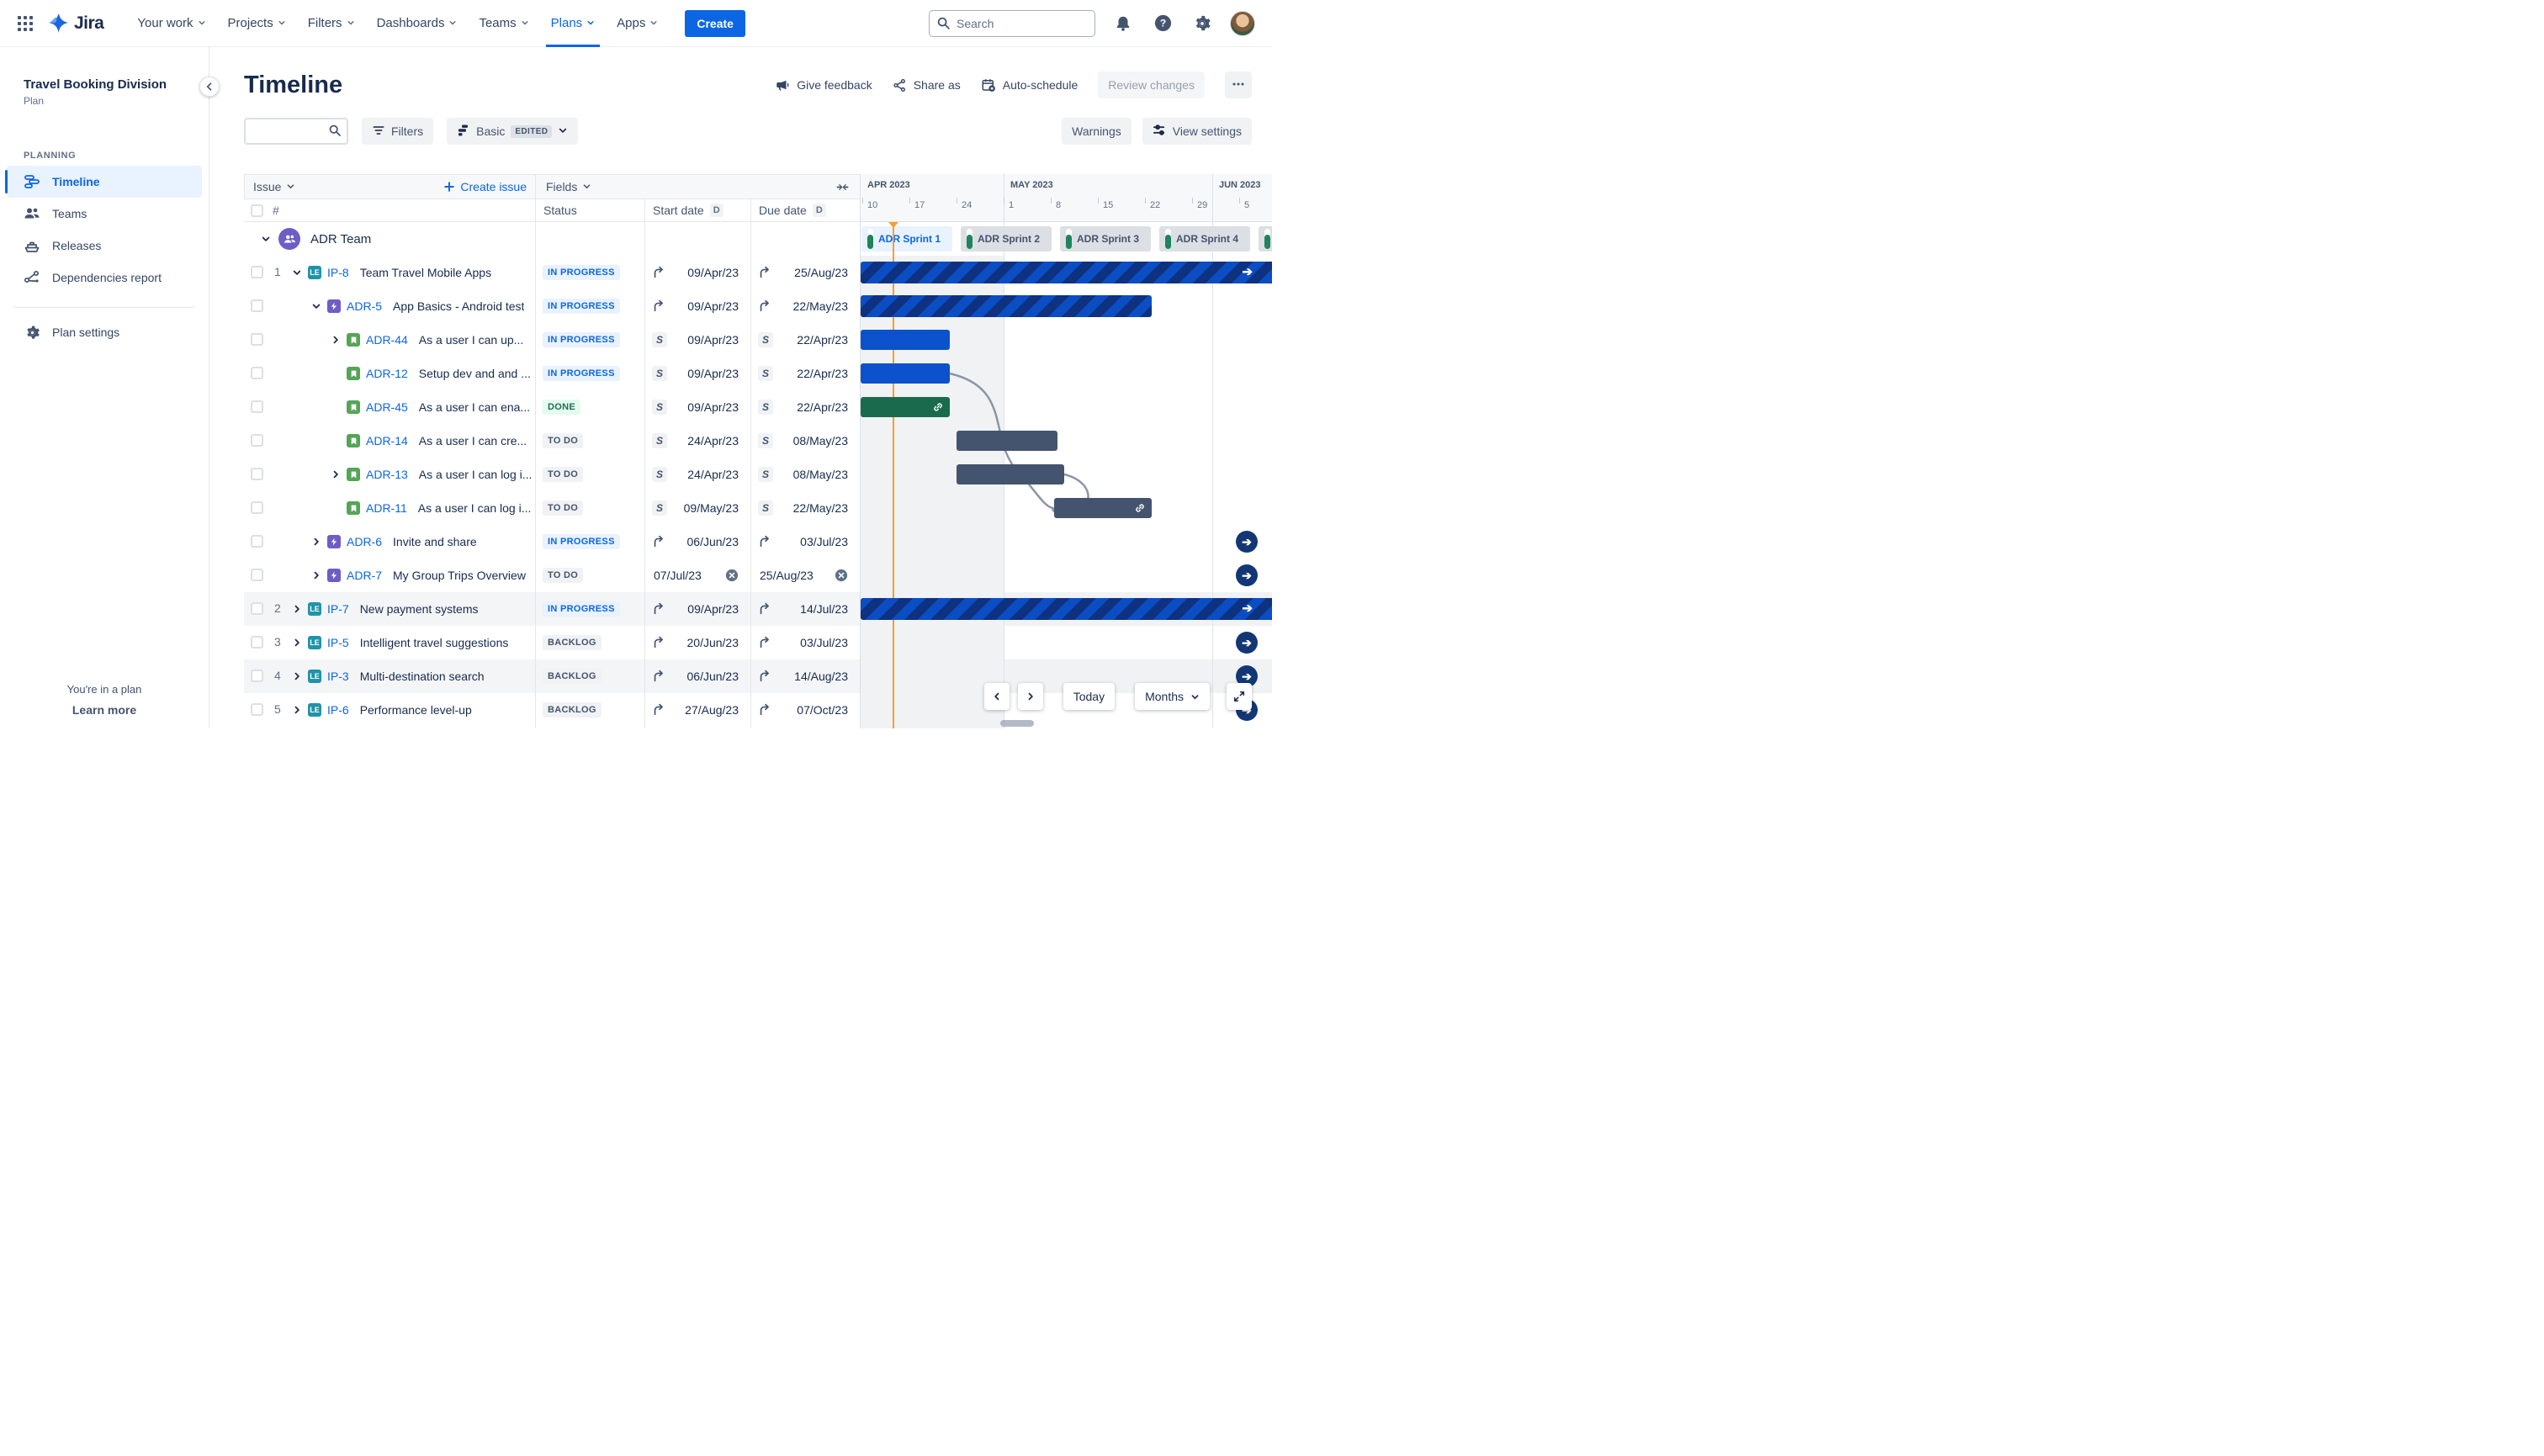 Image resolution: width=2544 pixels, height=1456 pixels. Describe the element at coordinates (25, 23) in the screenshot. I see `app-switcher-icon` at that location.